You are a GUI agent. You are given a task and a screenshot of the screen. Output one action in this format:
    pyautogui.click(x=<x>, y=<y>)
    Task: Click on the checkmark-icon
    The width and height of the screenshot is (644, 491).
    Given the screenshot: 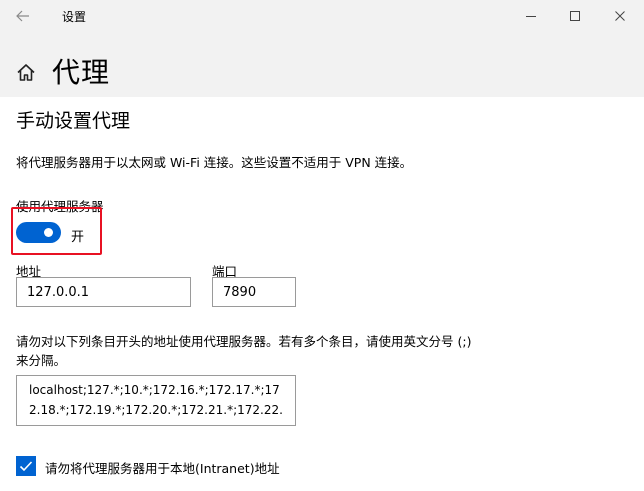 What is the action you would take?
    pyautogui.click(x=26, y=466)
    